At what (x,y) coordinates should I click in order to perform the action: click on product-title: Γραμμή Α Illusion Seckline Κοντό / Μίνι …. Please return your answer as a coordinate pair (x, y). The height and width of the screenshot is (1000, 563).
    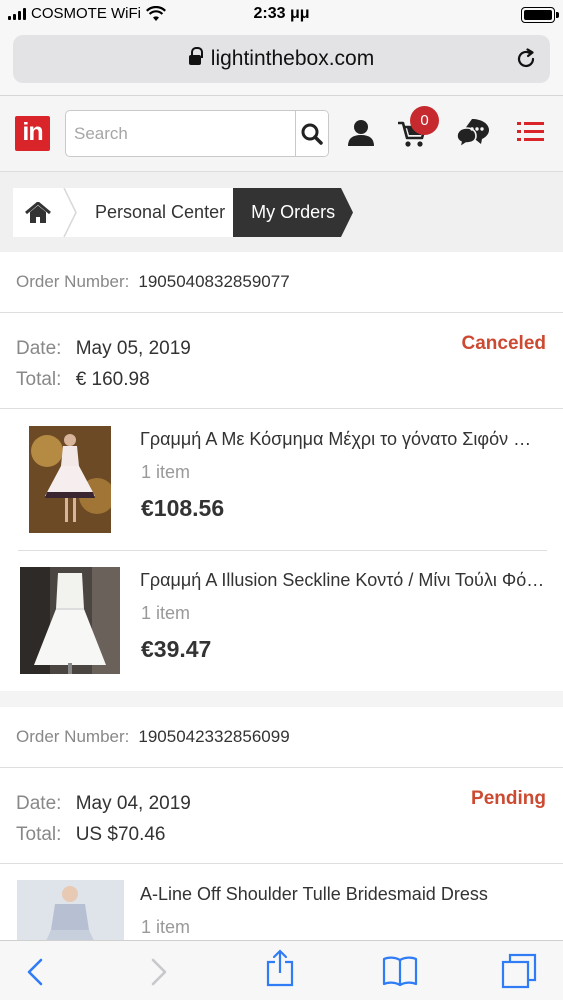
    Looking at the image, I should click on (342, 580).